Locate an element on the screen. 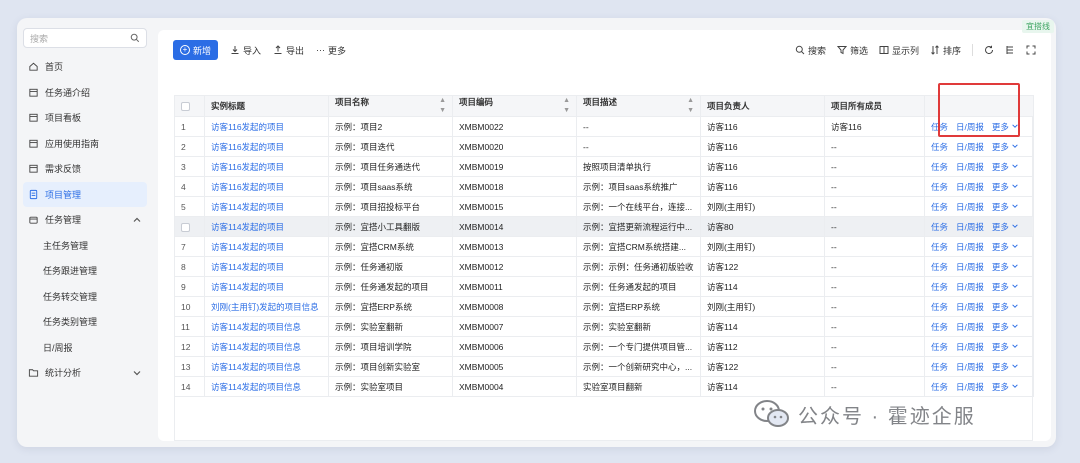 The width and height of the screenshot is (1080, 463). column-header-code: 项目编码 ▲ ▼ is located at coordinates (514, 106).